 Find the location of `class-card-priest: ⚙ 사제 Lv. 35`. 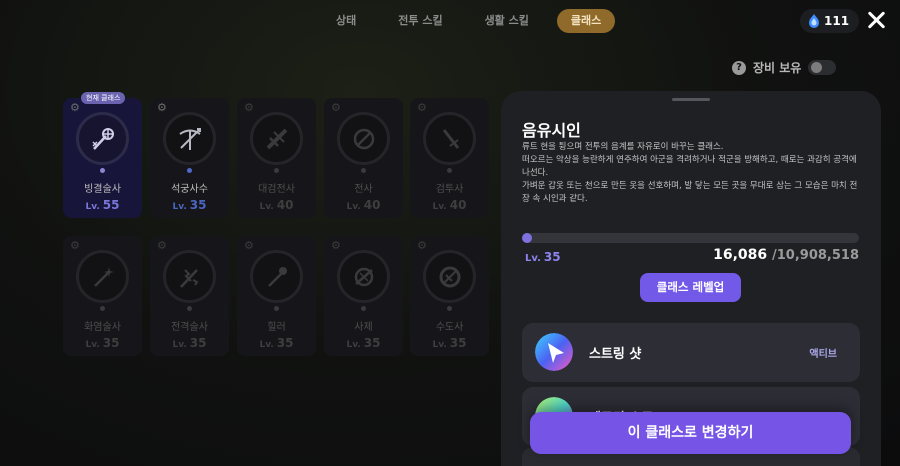

class-card-priest: ⚙ 사제 Lv. 35 is located at coordinates (363, 296).